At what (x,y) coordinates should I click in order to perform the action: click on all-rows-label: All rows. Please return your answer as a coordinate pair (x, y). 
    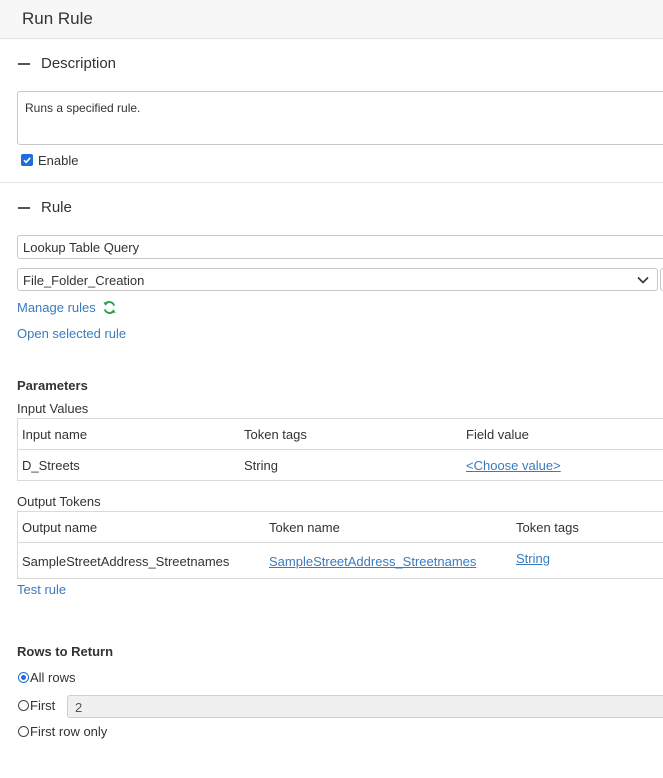
    Looking at the image, I should click on (53, 677).